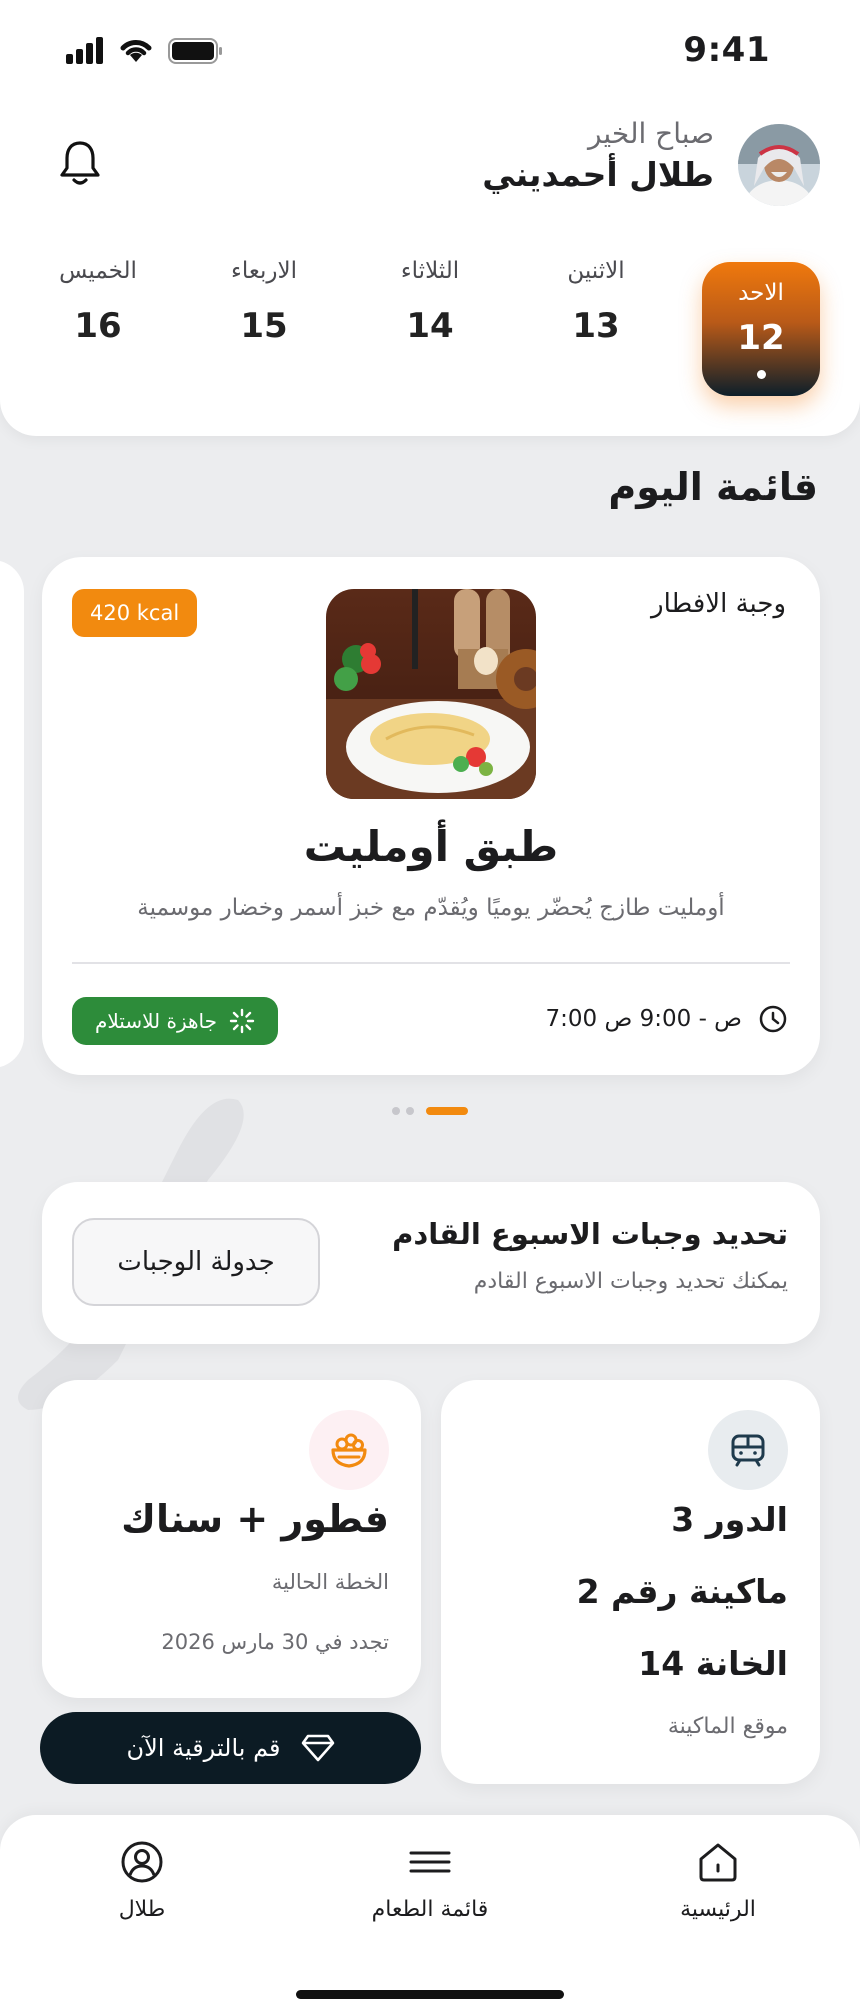  I want to click on meal-image, so click(431, 694).